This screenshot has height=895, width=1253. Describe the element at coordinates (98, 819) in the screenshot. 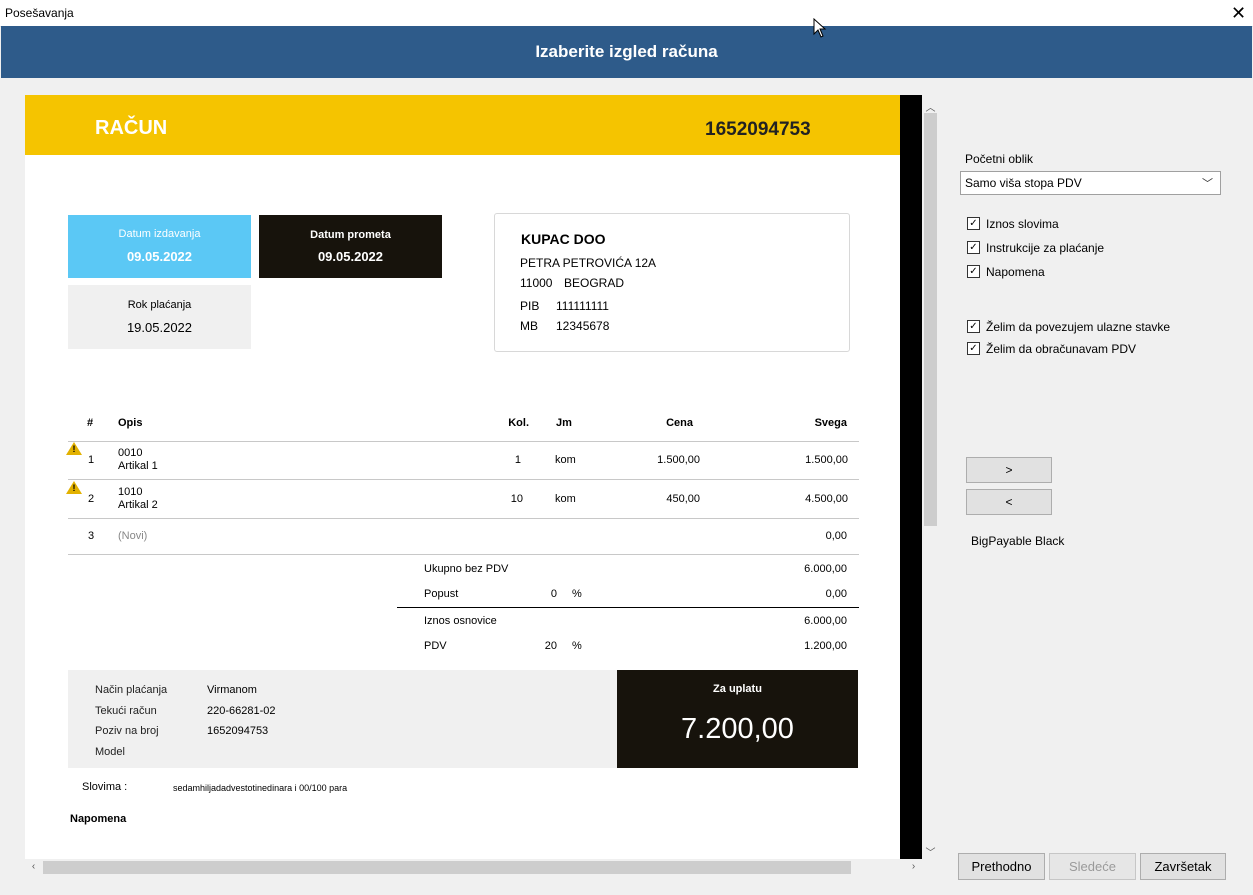

I see `note-label: Napomena` at that location.